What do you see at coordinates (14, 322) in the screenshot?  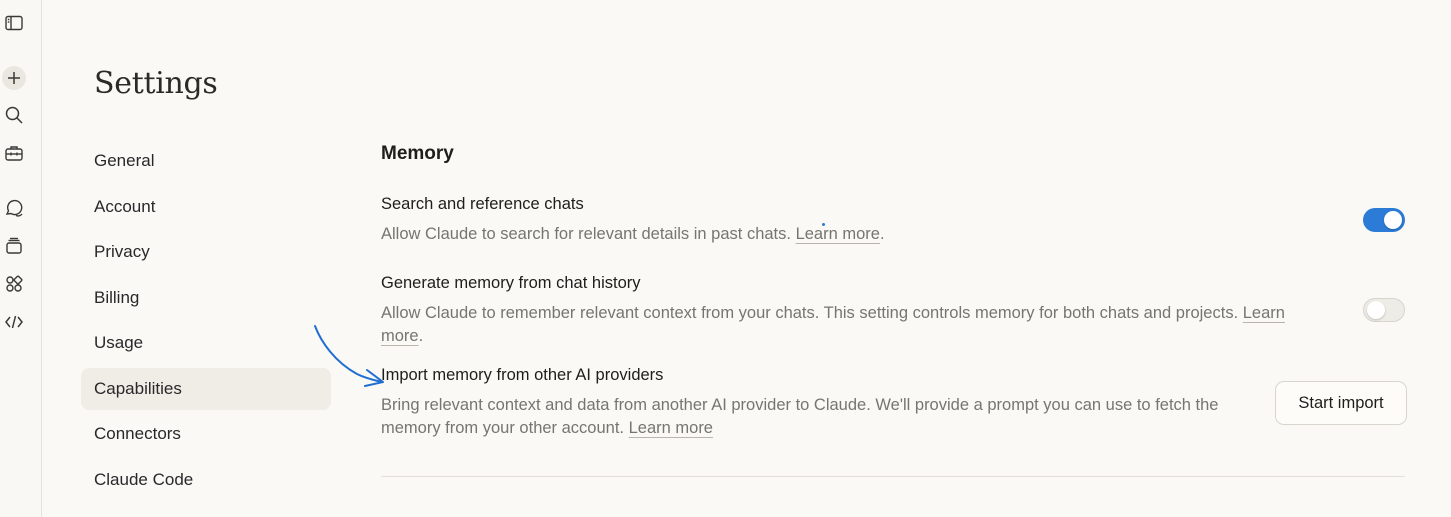 I see `code-icon` at bounding box center [14, 322].